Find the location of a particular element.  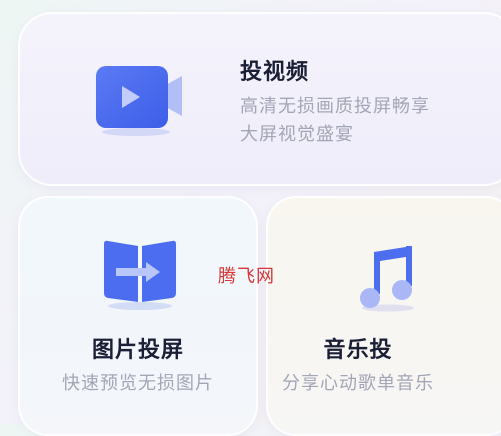

cast-video-subtitle-line1: 高清无损画质投屏畅享 is located at coordinates (335, 106).